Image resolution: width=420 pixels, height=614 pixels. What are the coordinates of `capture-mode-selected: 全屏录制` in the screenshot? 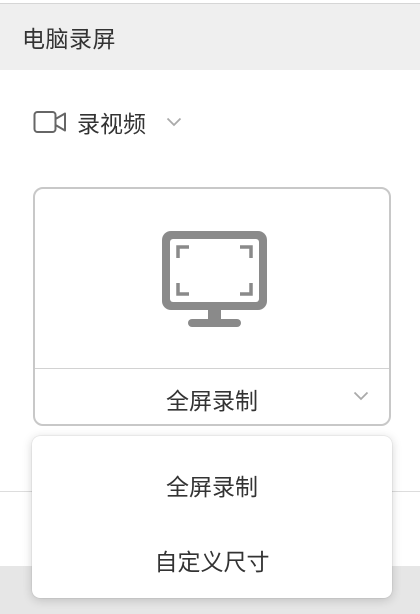 It's located at (212, 402).